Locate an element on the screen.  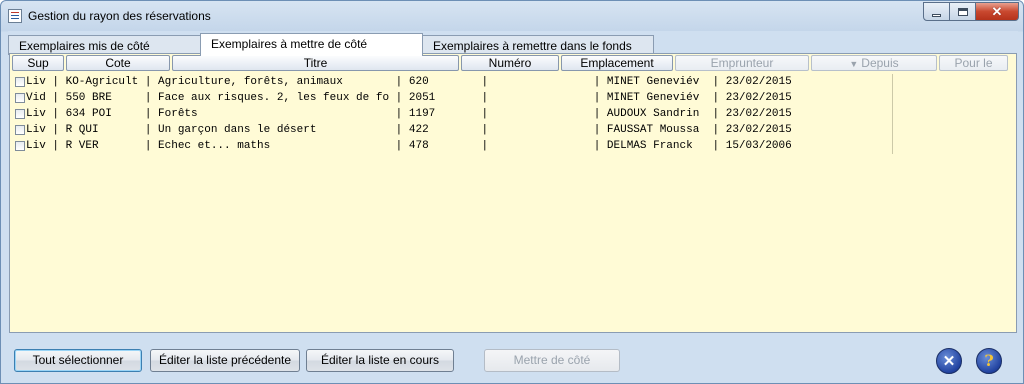
app-icon is located at coordinates (15, 16).